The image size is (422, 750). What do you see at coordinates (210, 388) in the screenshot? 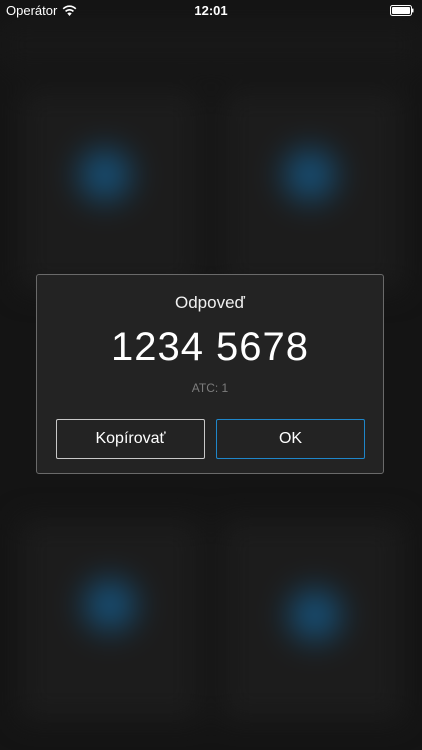
I see `atc-counter: ATC: 1` at bounding box center [210, 388].